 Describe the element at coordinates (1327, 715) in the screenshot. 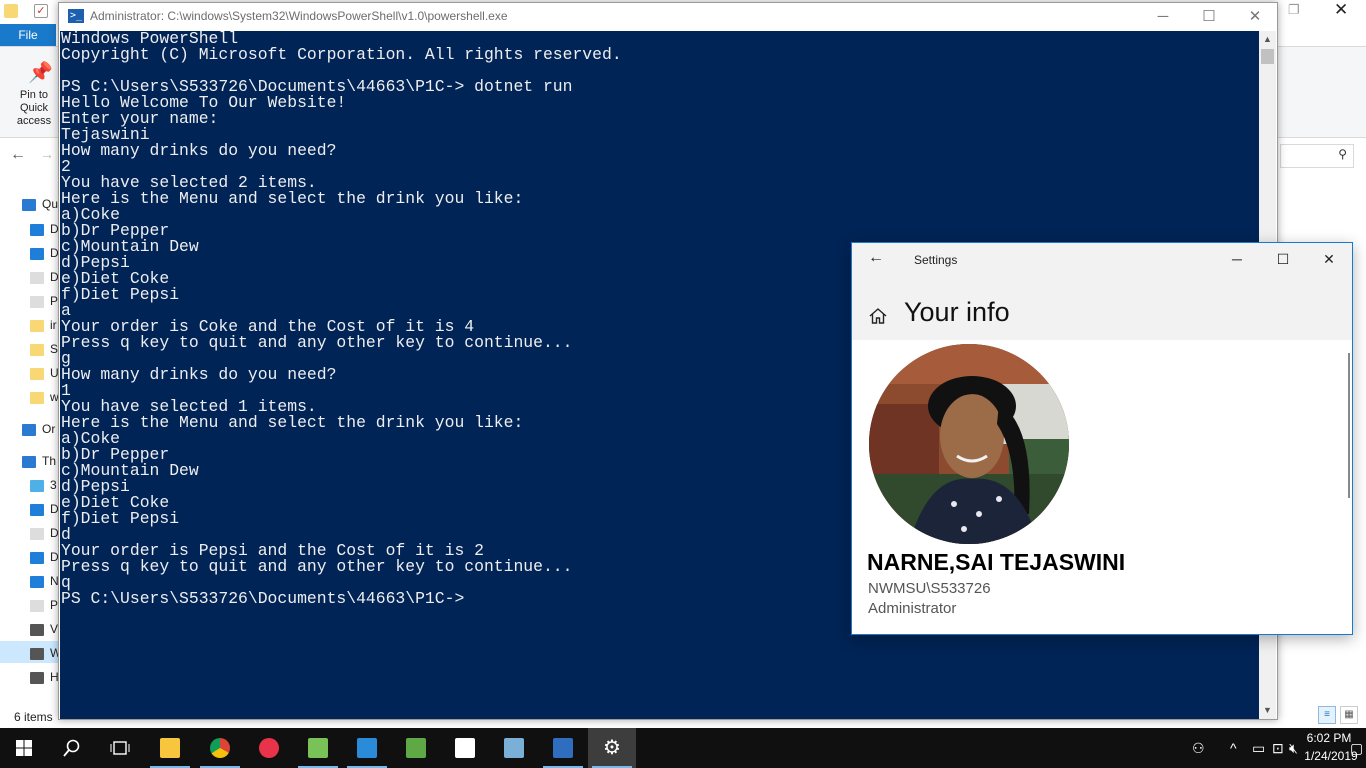

I see `details-view-icon: ≡` at that location.